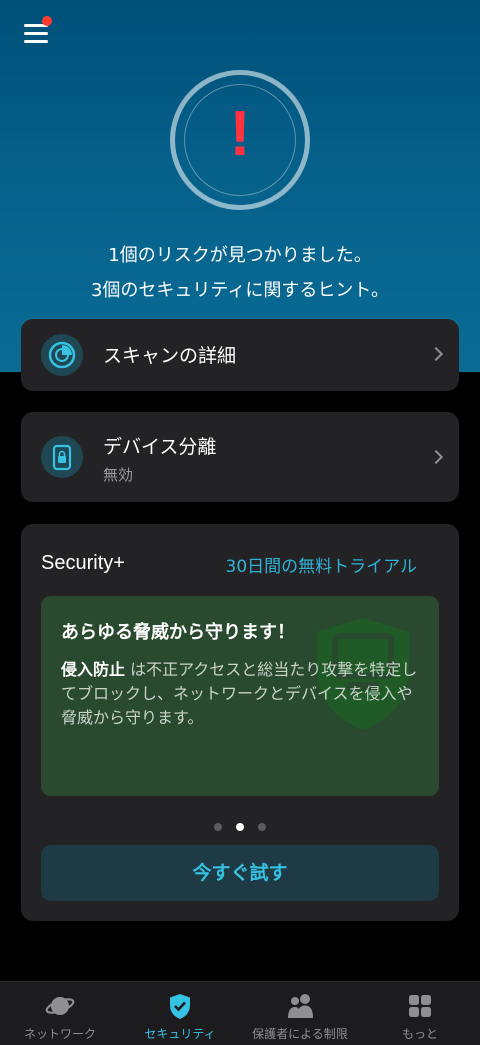 The image size is (480, 1045). Describe the element at coordinates (300, 1006) in the screenshot. I see `family-icon` at that location.